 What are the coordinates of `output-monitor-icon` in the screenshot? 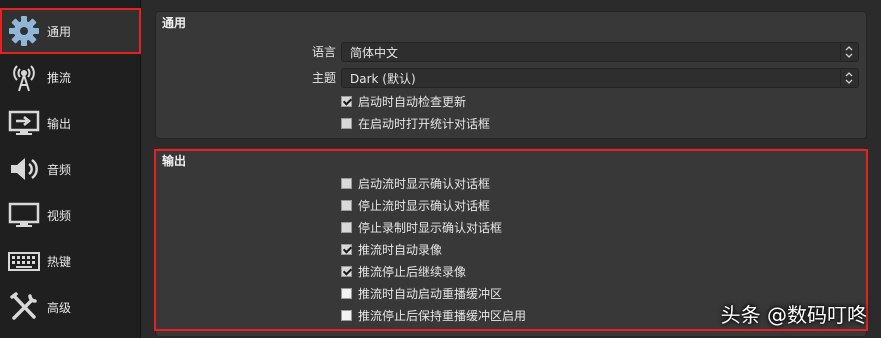 It's located at (24, 123).